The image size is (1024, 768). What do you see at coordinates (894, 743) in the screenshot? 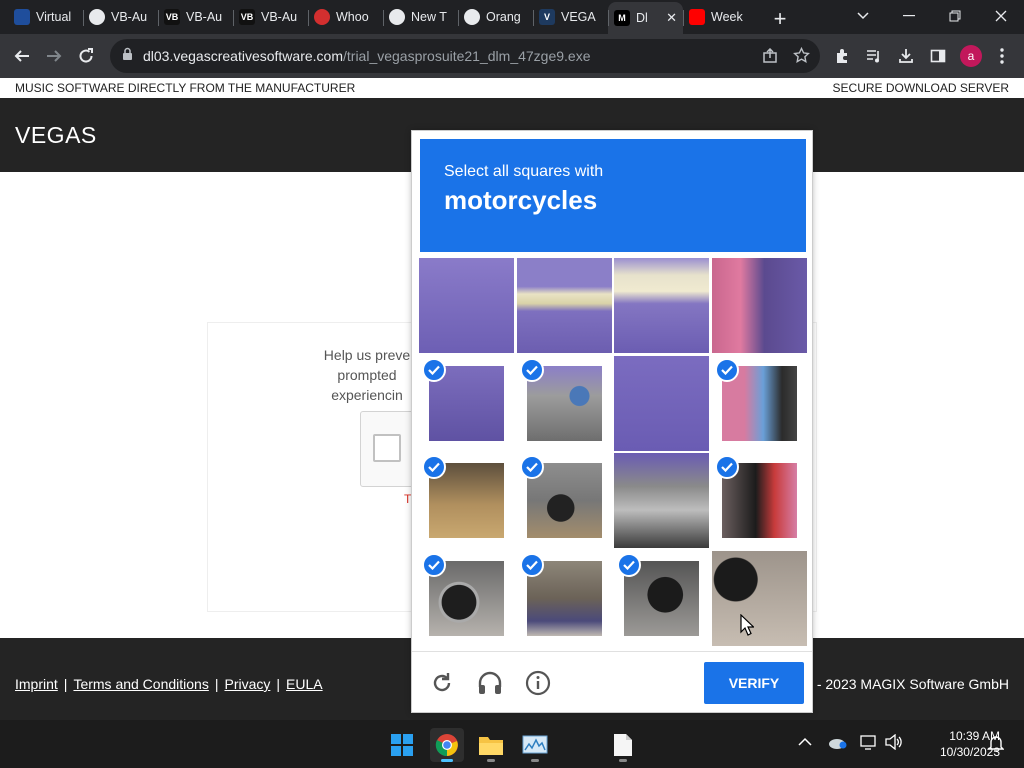
I see `volume-icon` at bounding box center [894, 743].